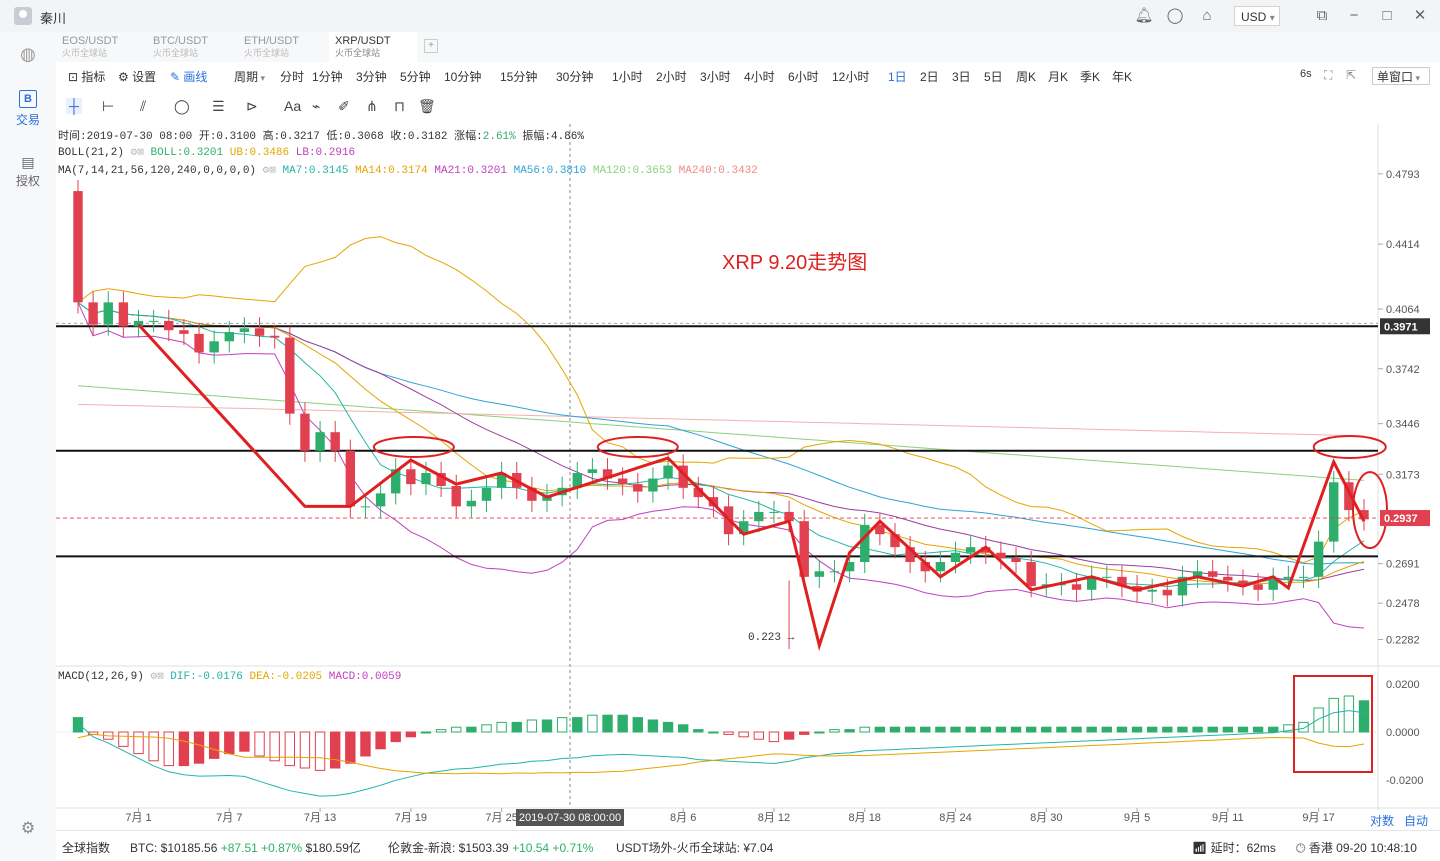  I want to click on ellipse-tool-icon: ◯, so click(182, 106).